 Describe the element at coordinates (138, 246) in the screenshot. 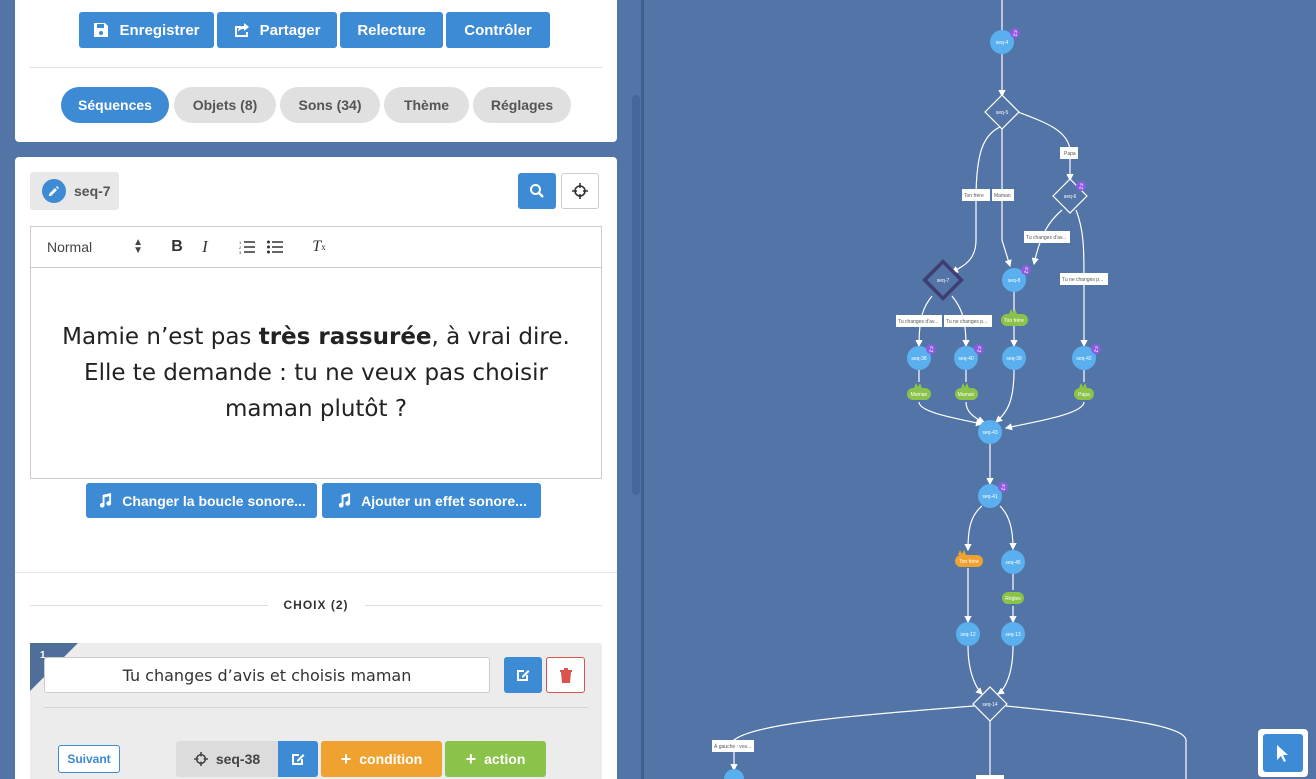

I see `sort-icon: ▲ ▼` at that location.